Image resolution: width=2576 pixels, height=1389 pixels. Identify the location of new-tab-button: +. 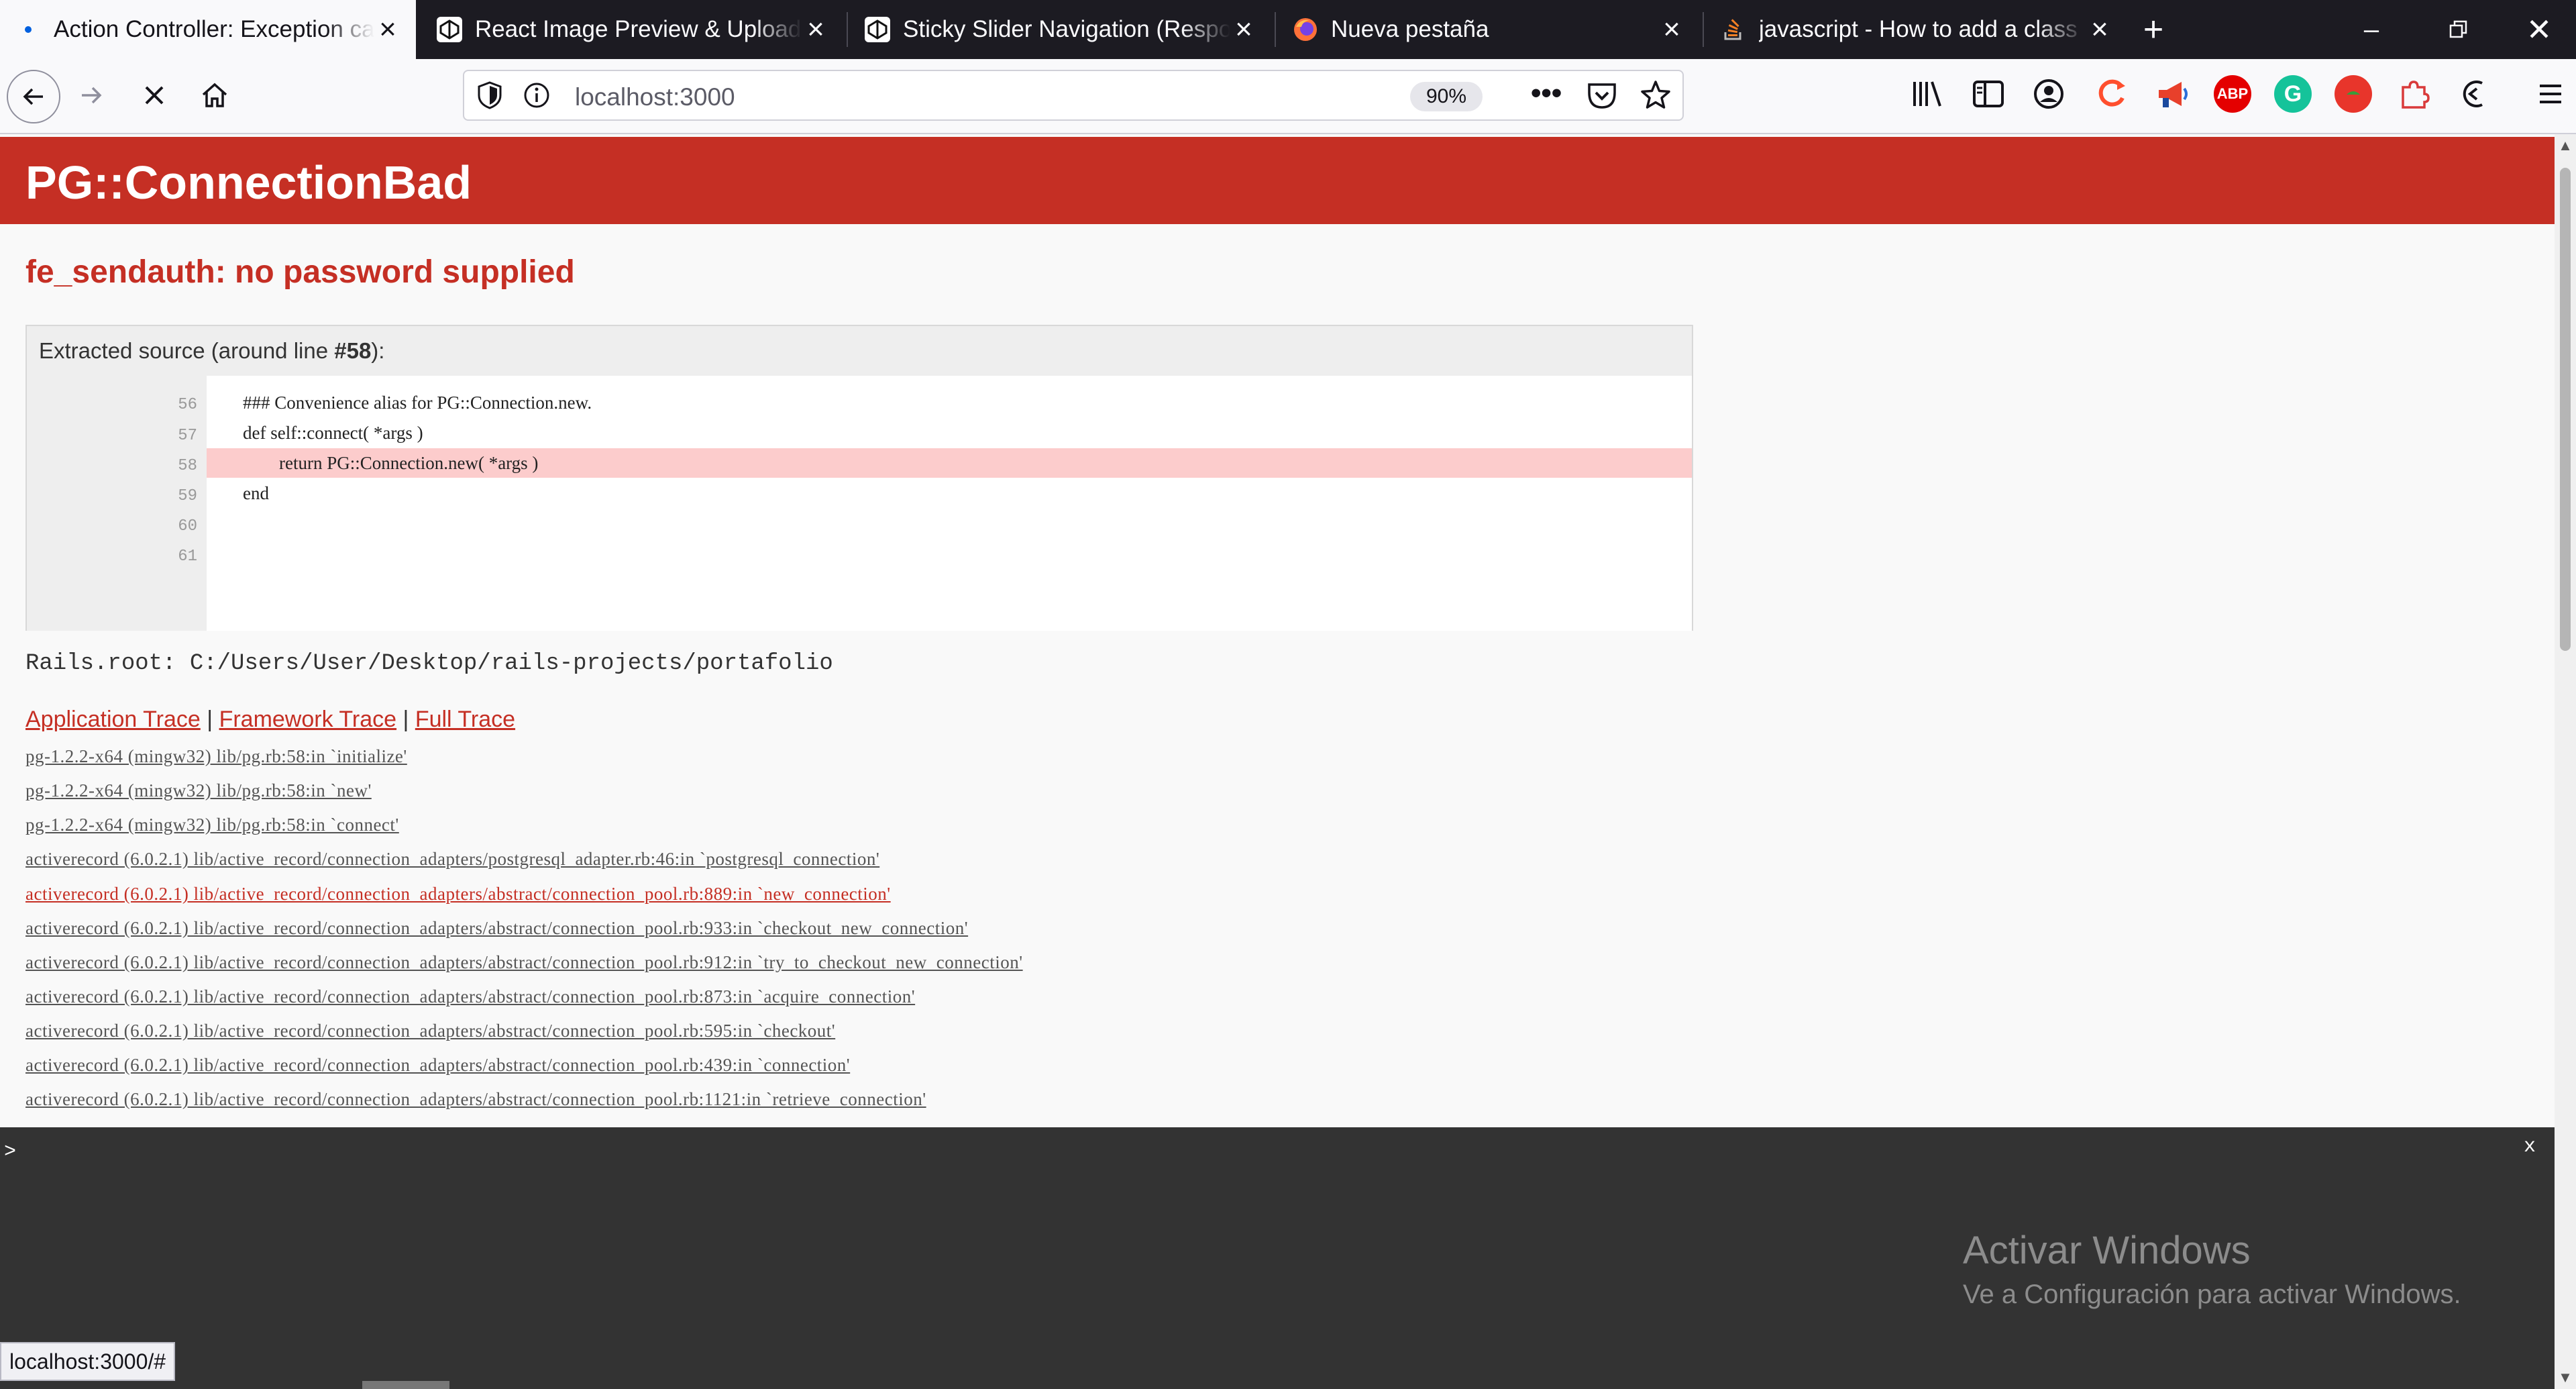
(2153, 30).